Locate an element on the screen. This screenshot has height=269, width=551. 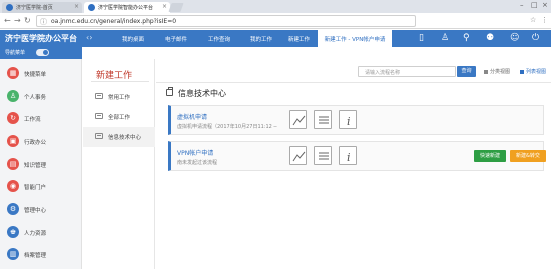
view-category-tab: 分类视图 is located at coordinates (497, 71).